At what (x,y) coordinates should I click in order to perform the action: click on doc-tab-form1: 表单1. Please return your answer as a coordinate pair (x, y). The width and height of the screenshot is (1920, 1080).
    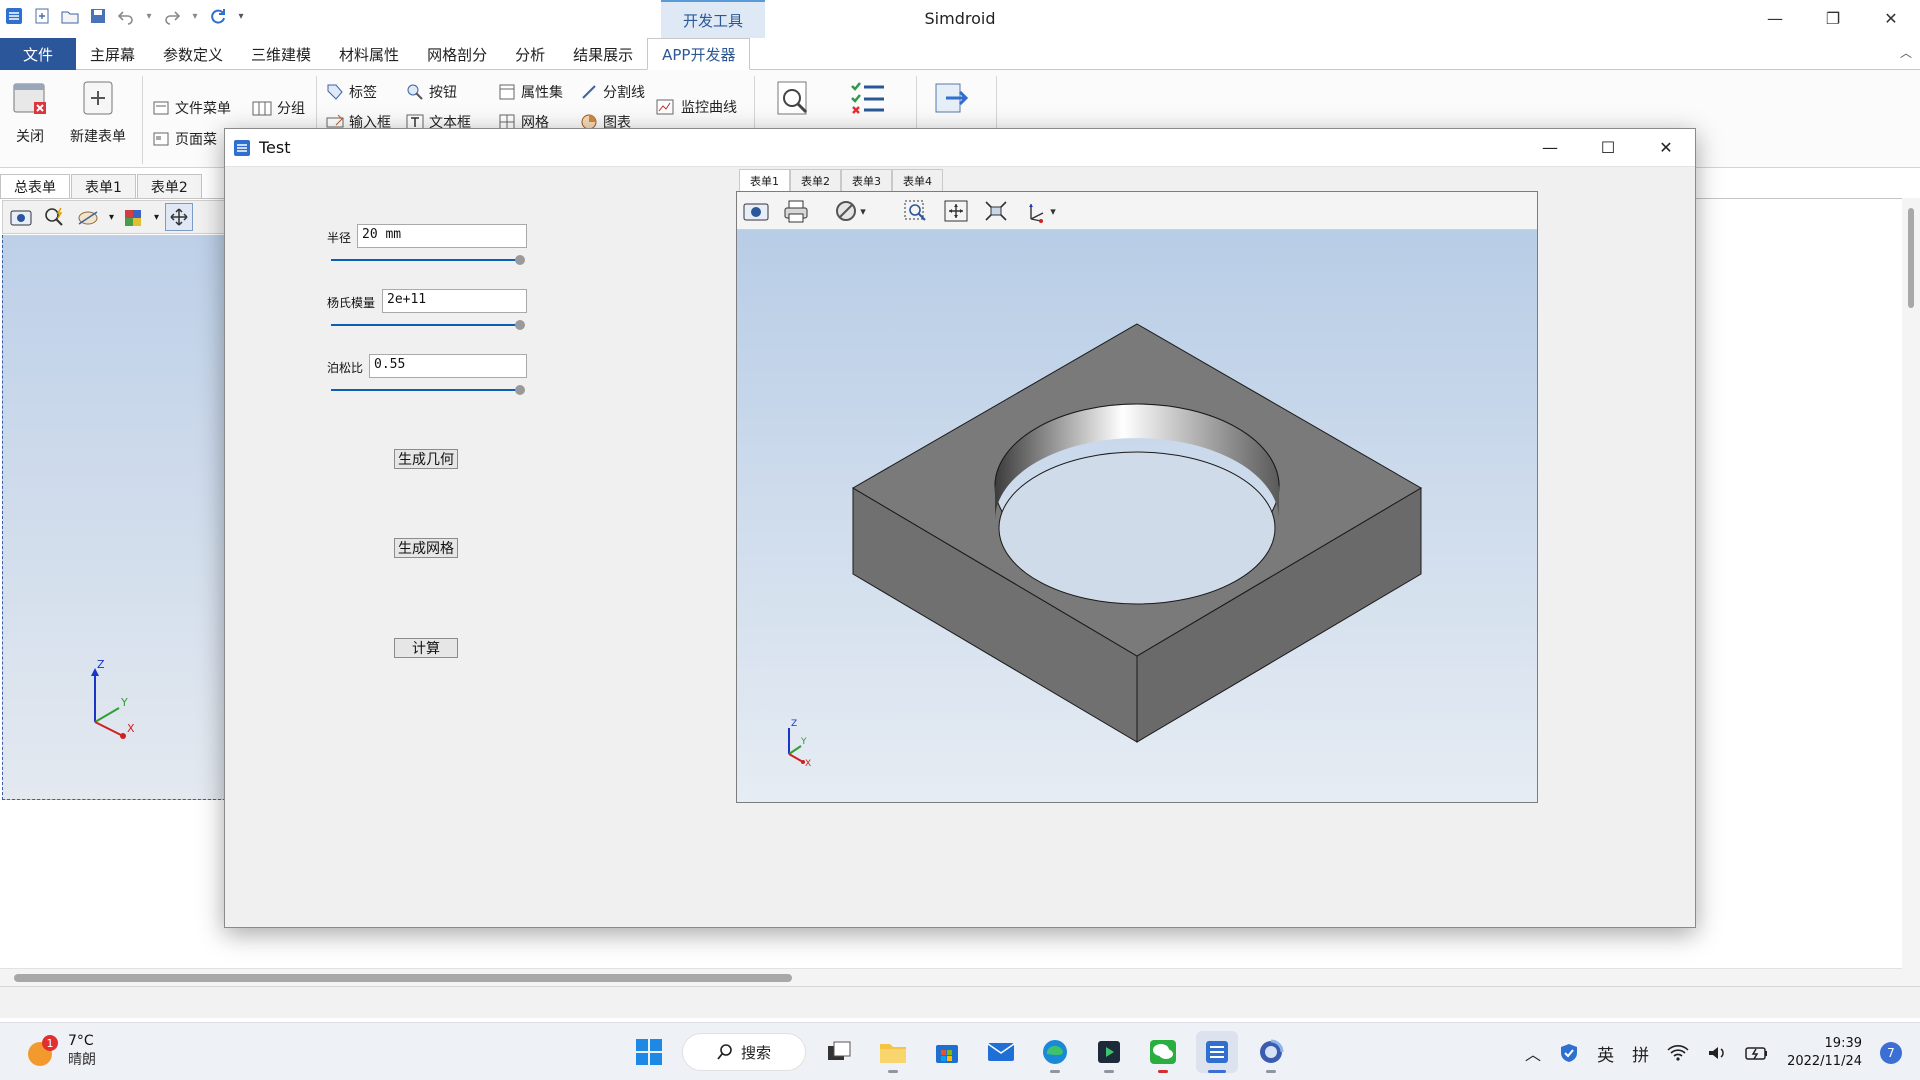
    Looking at the image, I should click on (103, 186).